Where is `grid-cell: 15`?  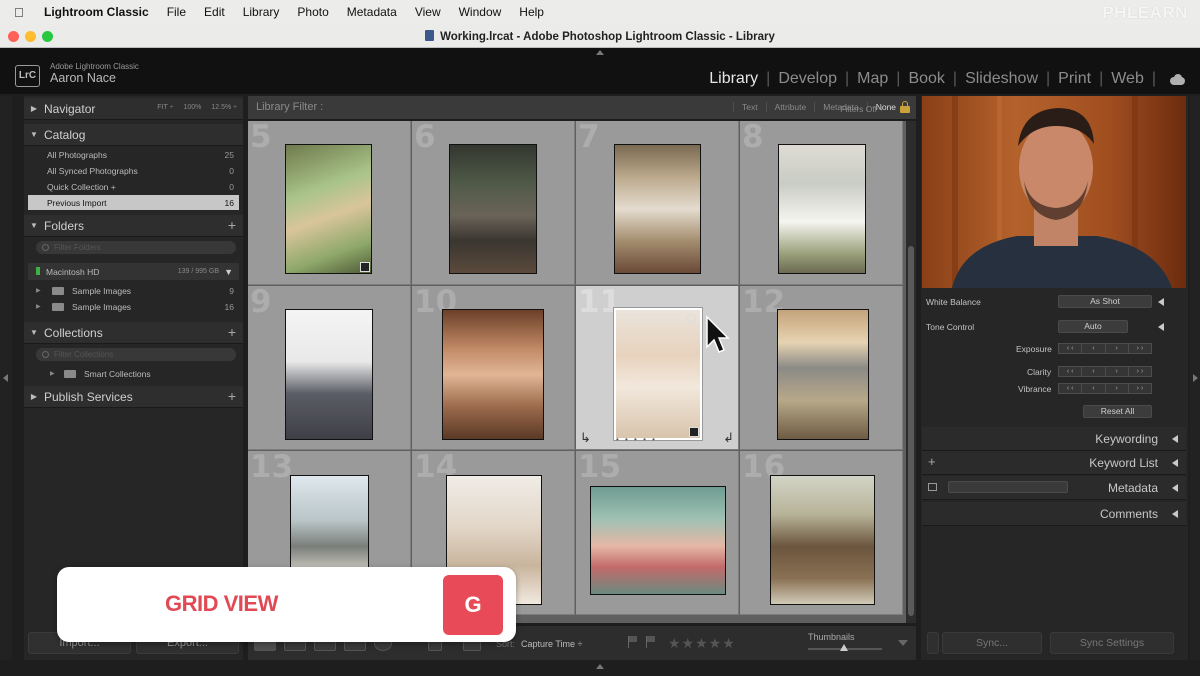 grid-cell: 15 is located at coordinates (657, 533).